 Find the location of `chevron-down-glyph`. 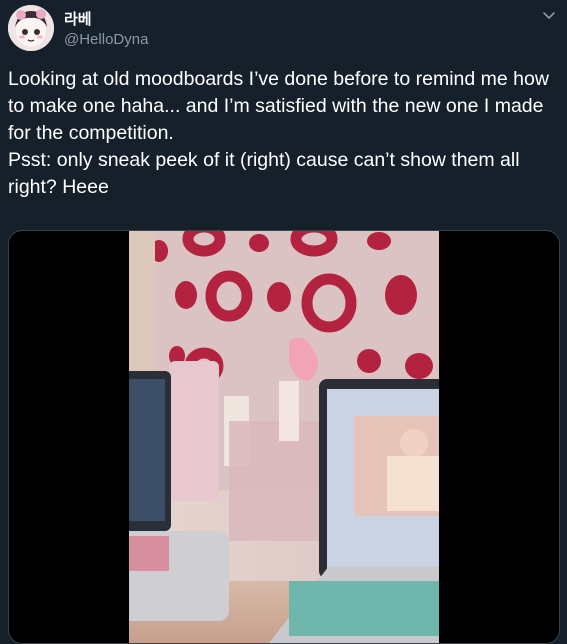

chevron-down-glyph is located at coordinates (549, 15).